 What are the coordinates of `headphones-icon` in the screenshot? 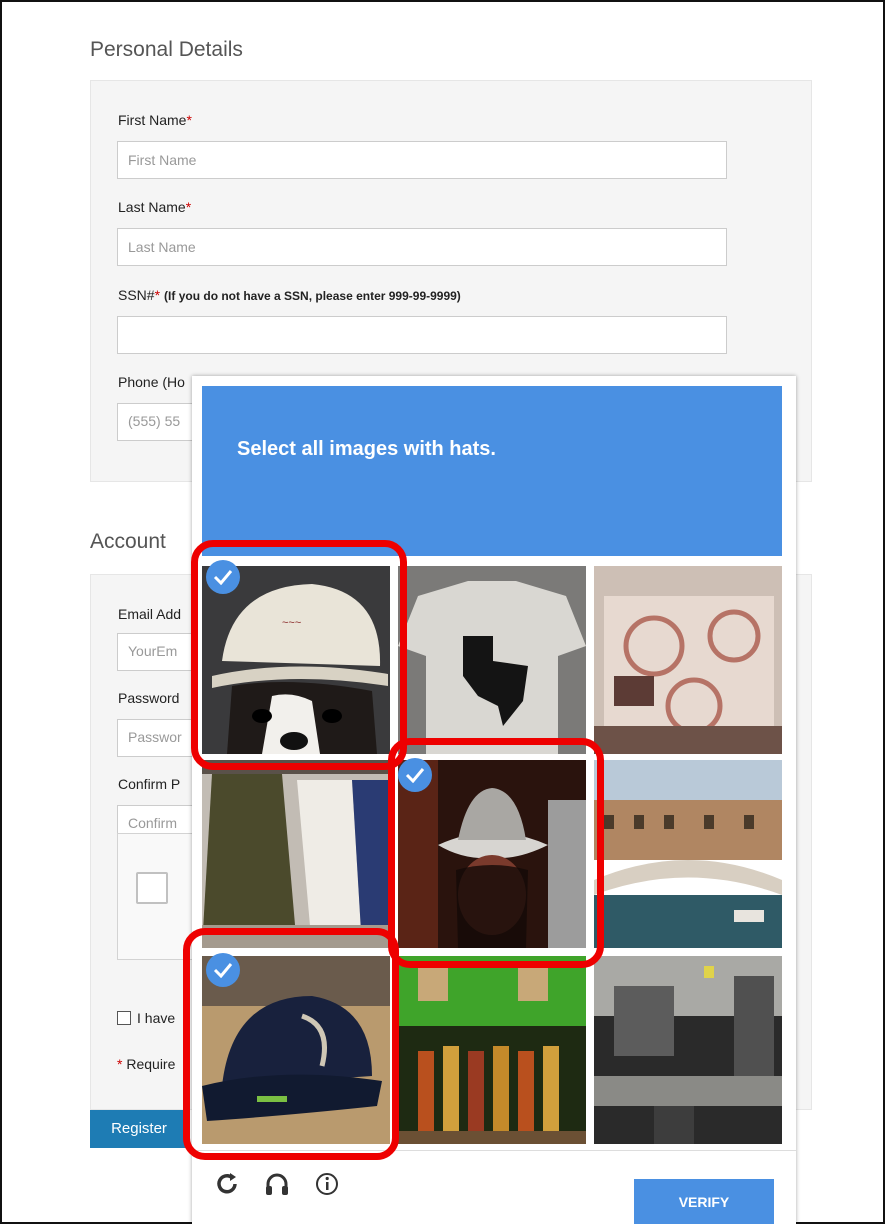 It's located at (277, 1187).